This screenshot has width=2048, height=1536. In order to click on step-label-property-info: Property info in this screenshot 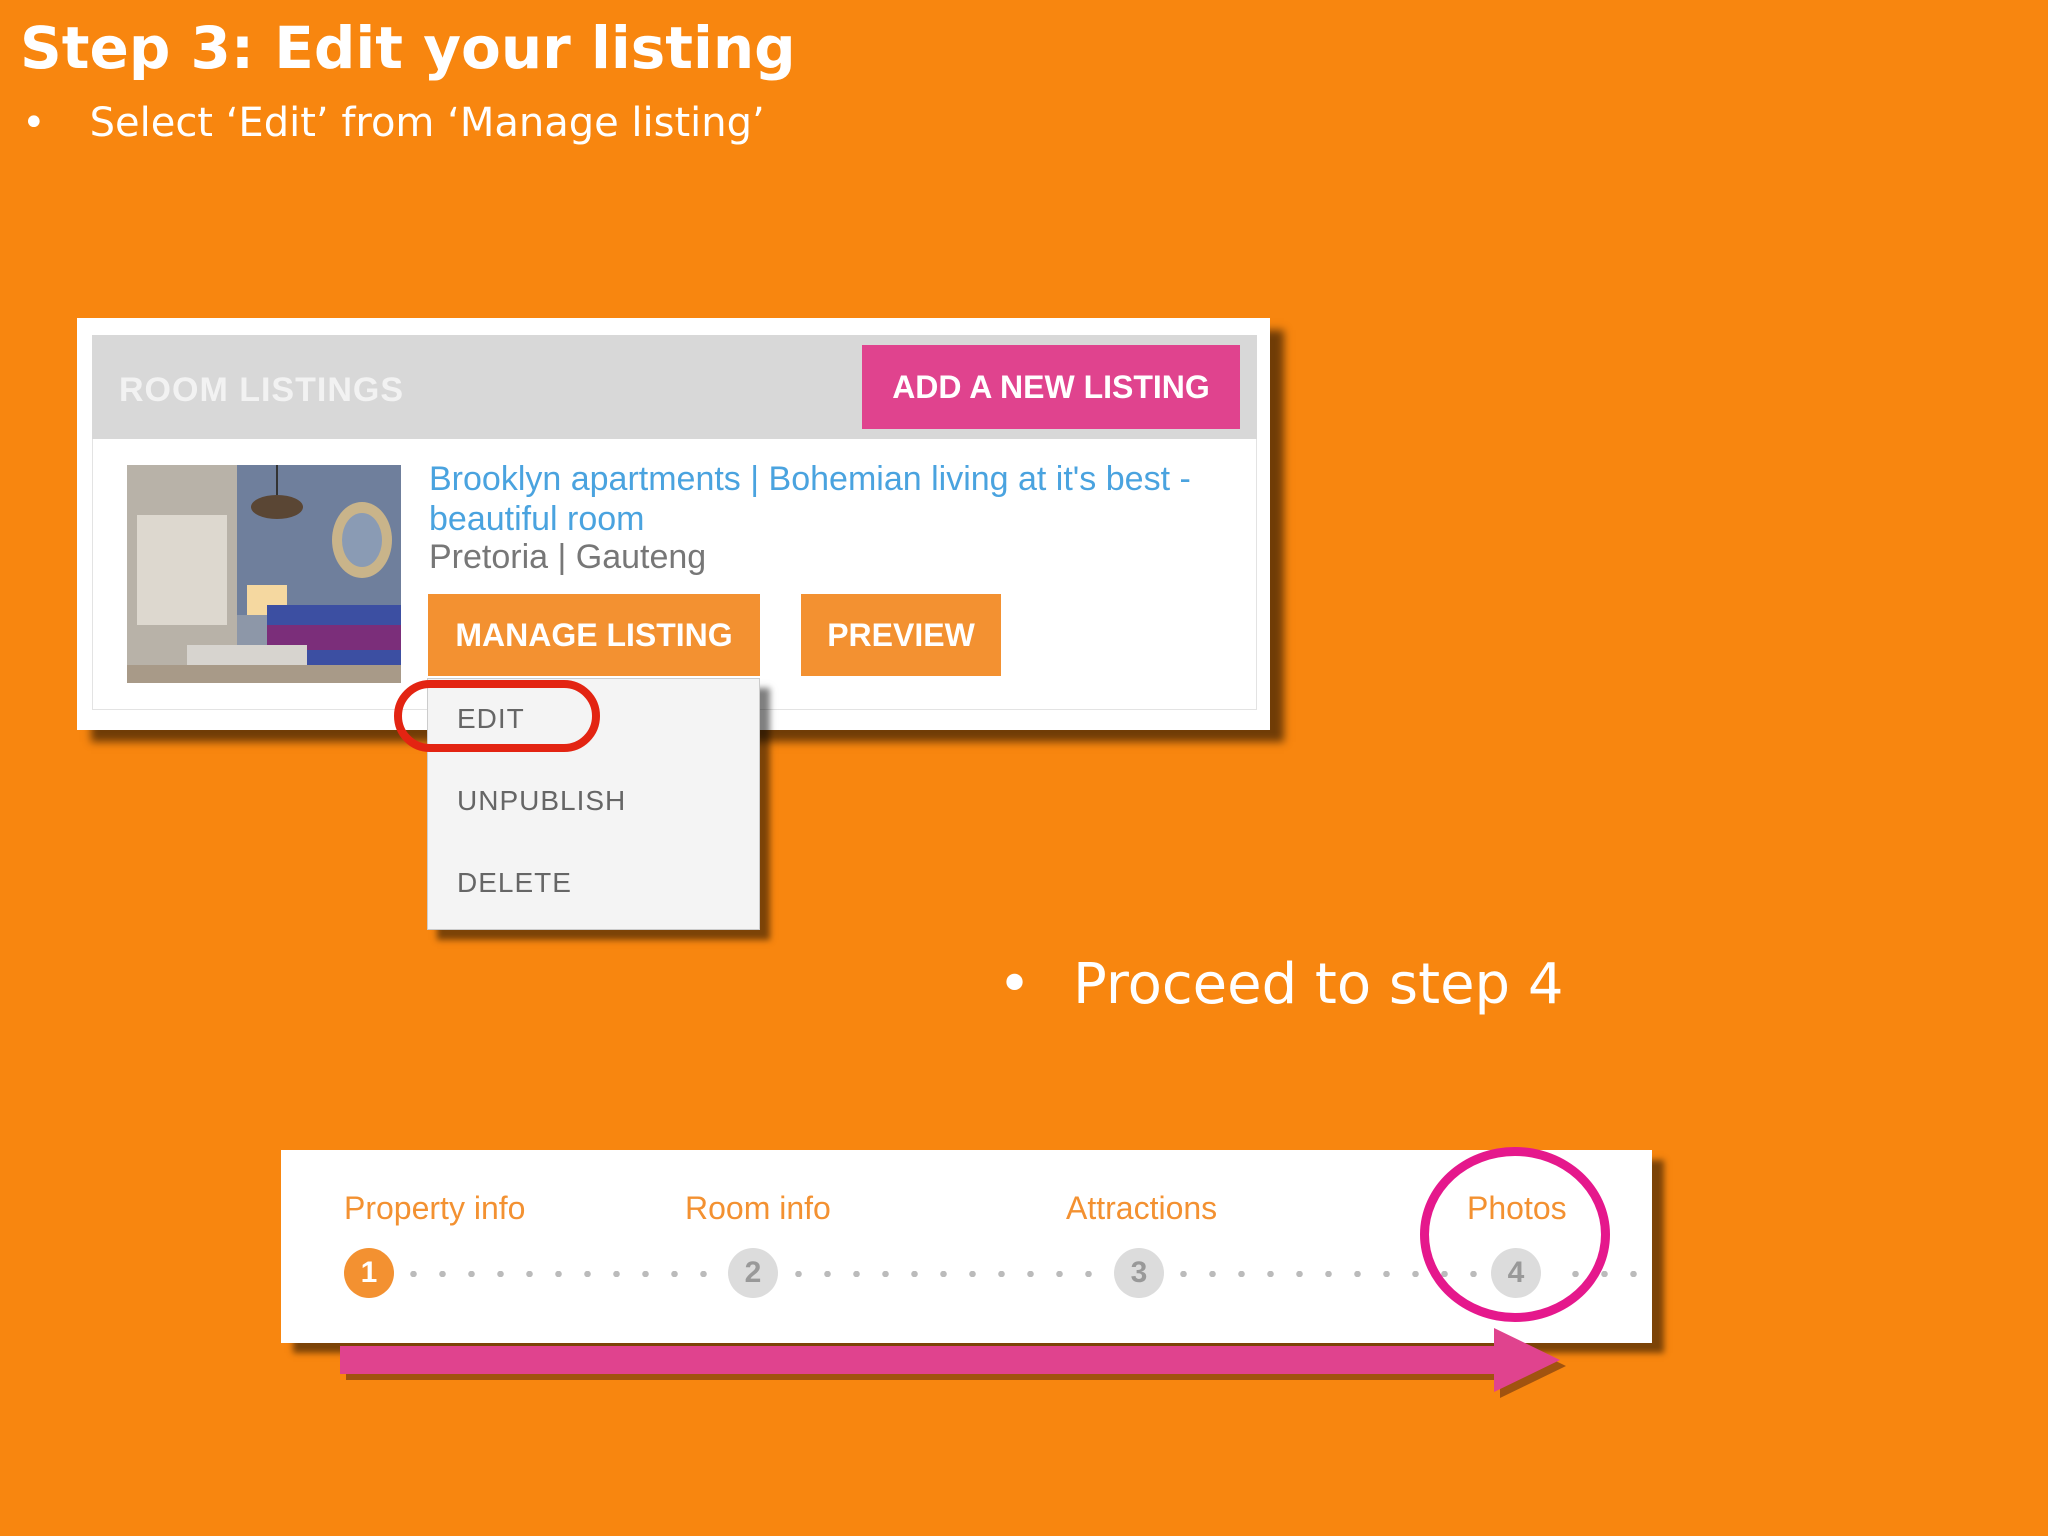, I will do `click(434, 1208)`.